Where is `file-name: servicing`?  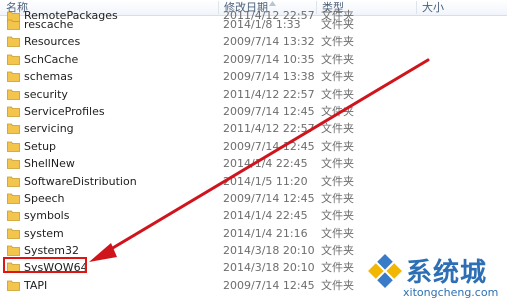
file-name: servicing is located at coordinates (49, 129).